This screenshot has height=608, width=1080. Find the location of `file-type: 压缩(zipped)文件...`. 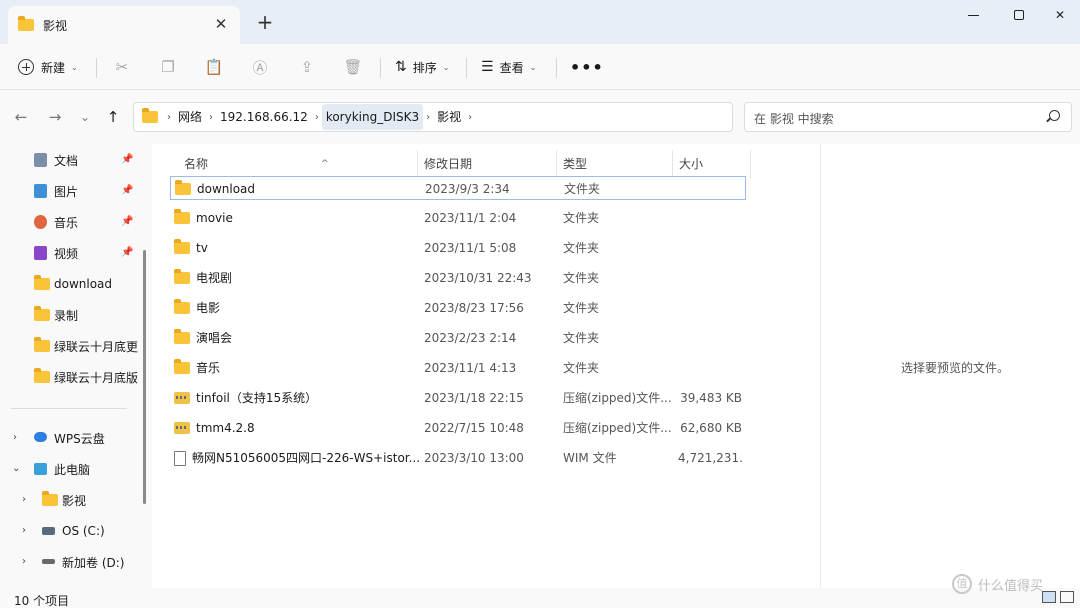

file-type: 压缩(zipped)文件... is located at coordinates (617, 398).